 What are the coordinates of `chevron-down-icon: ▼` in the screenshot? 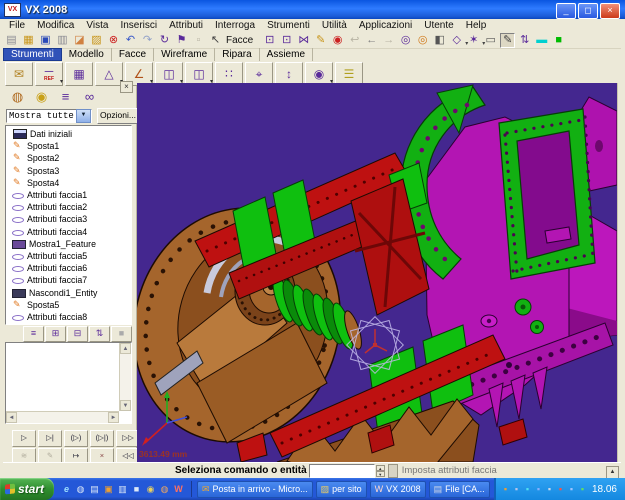 It's located at (83, 116).